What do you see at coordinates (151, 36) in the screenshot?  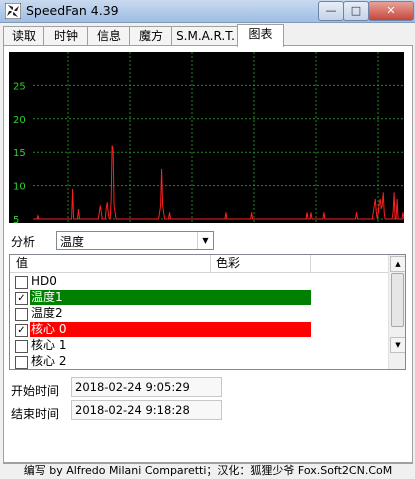 I see `tab-magic: 魔方` at bounding box center [151, 36].